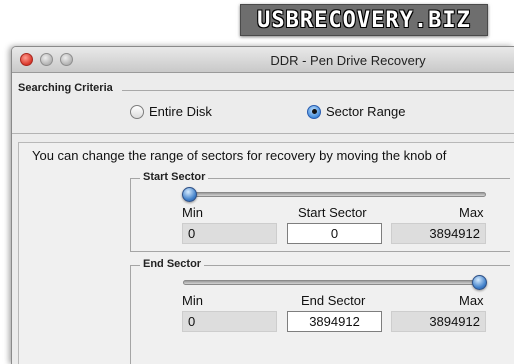  What do you see at coordinates (229, 233) in the screenshot?
I see `start-min-field: 0` at bounding box center [229, 233].